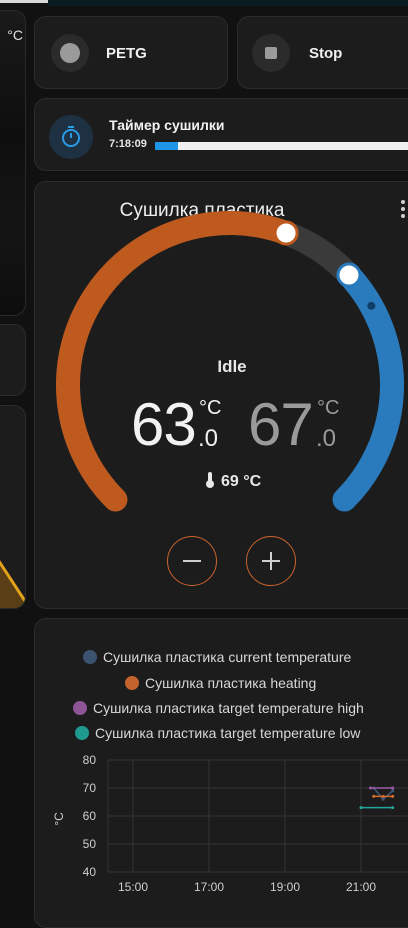 The width and height of the screenshot is (408, 928). I want to click on legend-item-target-low: Сушилка пластика target temperature low, so click(217, 733).